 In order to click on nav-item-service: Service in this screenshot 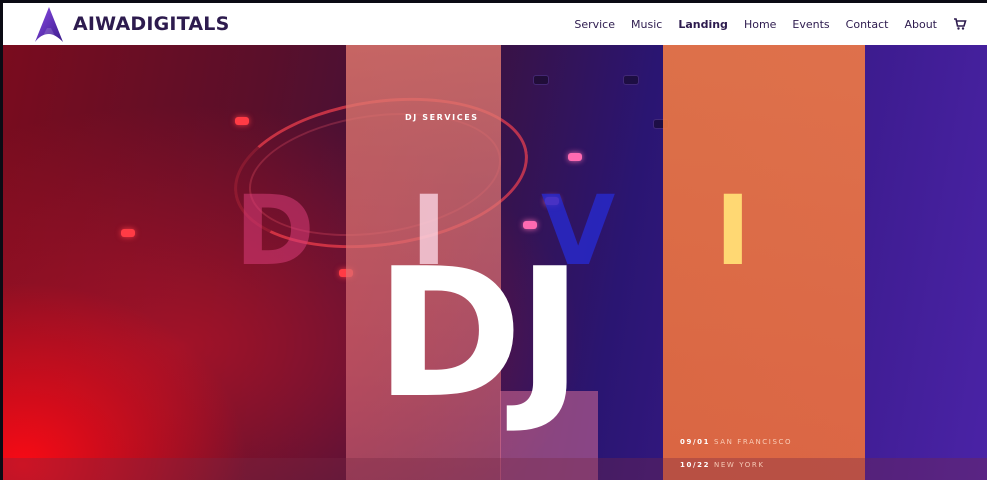, I will do `click(594, 24)`.